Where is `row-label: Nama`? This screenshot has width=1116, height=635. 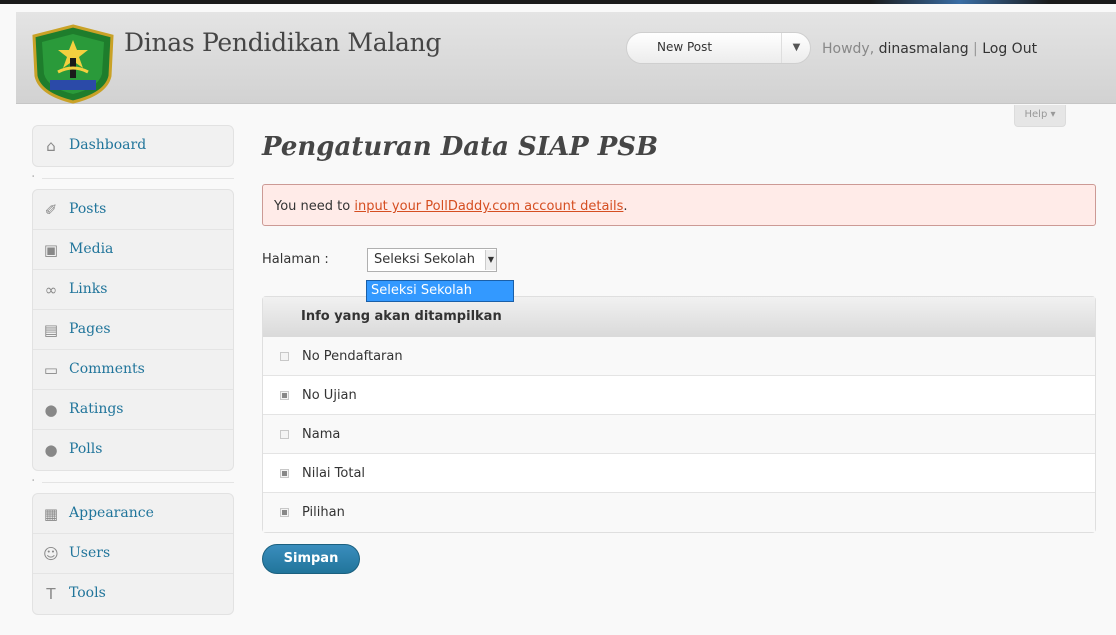 row-label: Nama is located at coordinates (321, 434).